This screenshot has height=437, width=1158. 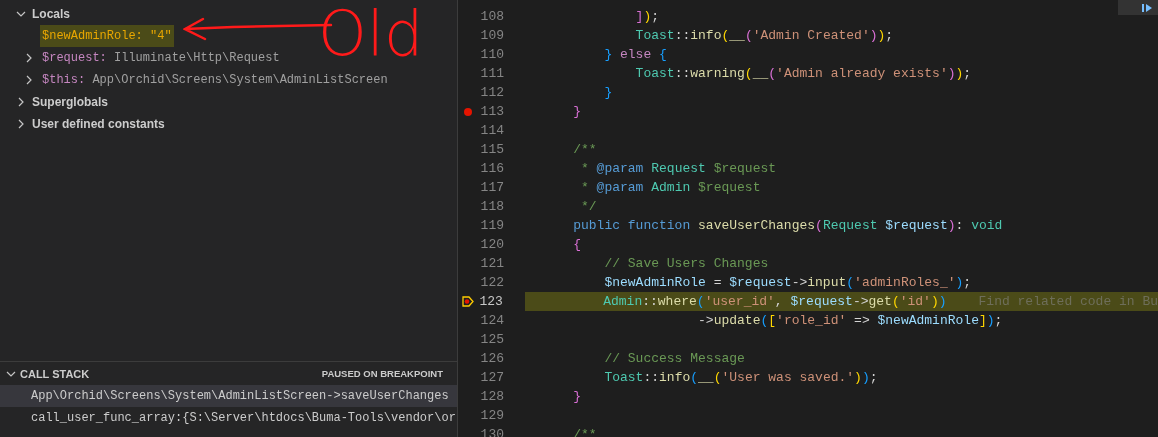 I want to click on line-number: 116, so click(x=491, y=168).